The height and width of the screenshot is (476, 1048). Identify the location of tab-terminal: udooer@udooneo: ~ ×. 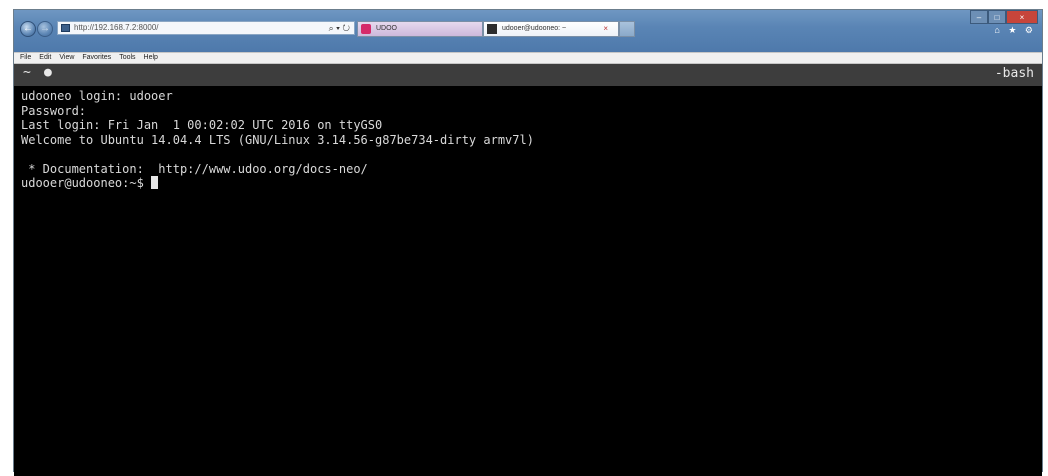
(551, 29).